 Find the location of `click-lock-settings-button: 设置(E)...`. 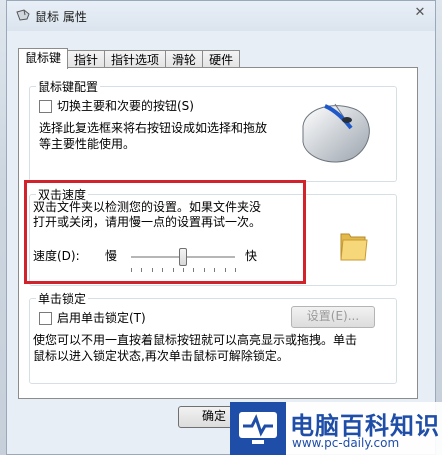

click-lock-settings-button: 设置(E)... is located at coordinates (333, 317).